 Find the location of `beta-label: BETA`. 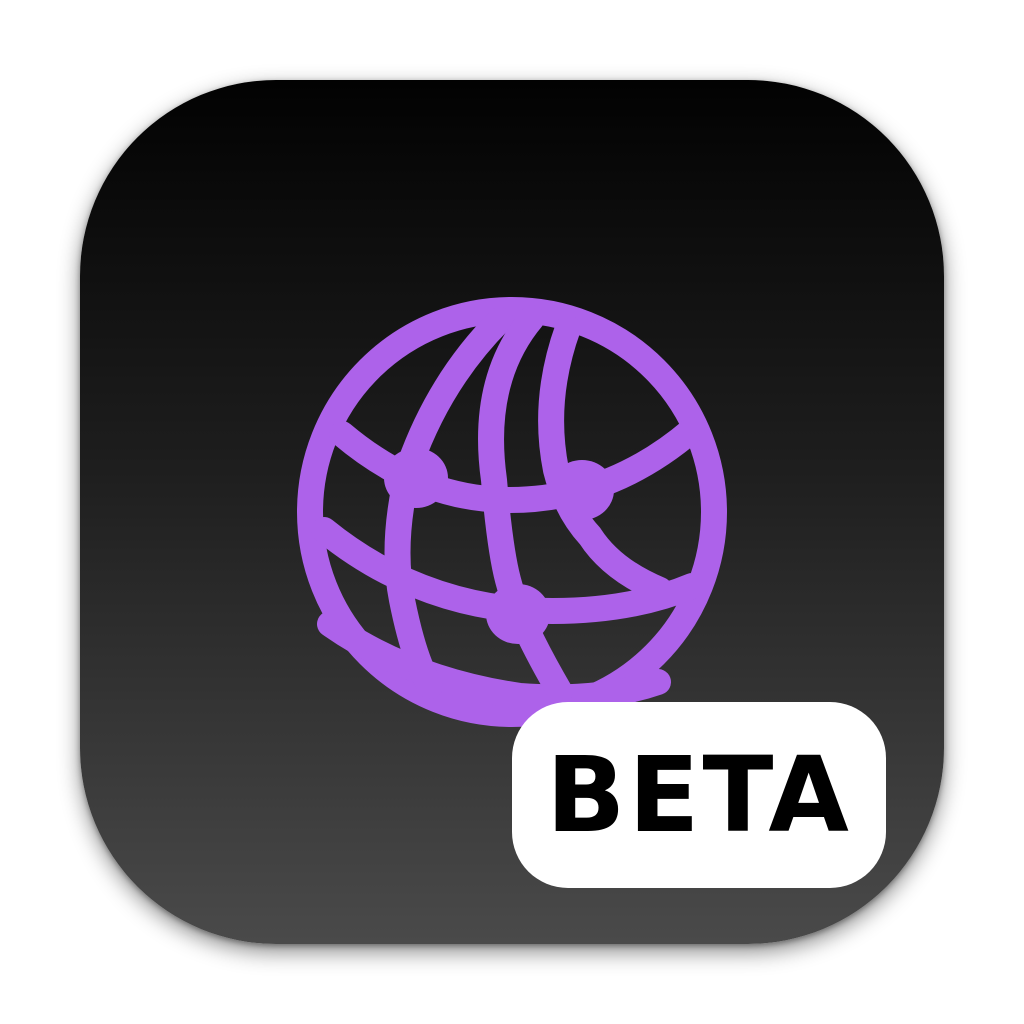

beta-label: BETA is located at coordinates (699, 795).